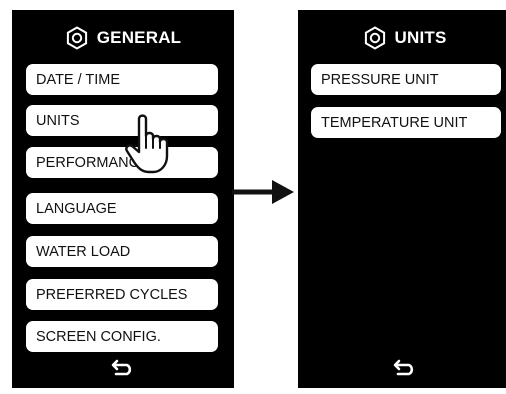 This screenshot has height=394, width=506. Describe the element at coordinates (58, 120) in the screenshot. I see `menu-item-label: UNITS` at that location.